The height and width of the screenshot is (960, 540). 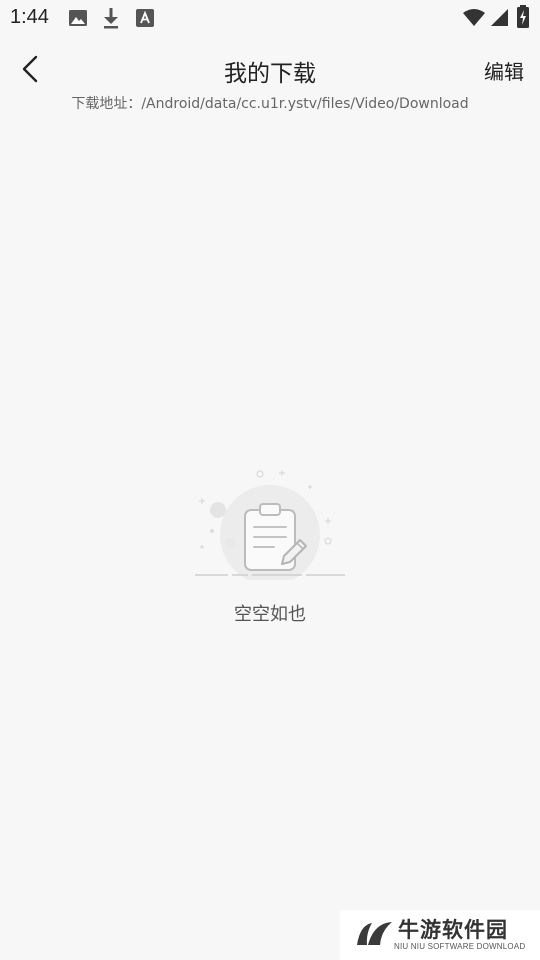 I want to click on download-icon, so click(x=111, y=18).